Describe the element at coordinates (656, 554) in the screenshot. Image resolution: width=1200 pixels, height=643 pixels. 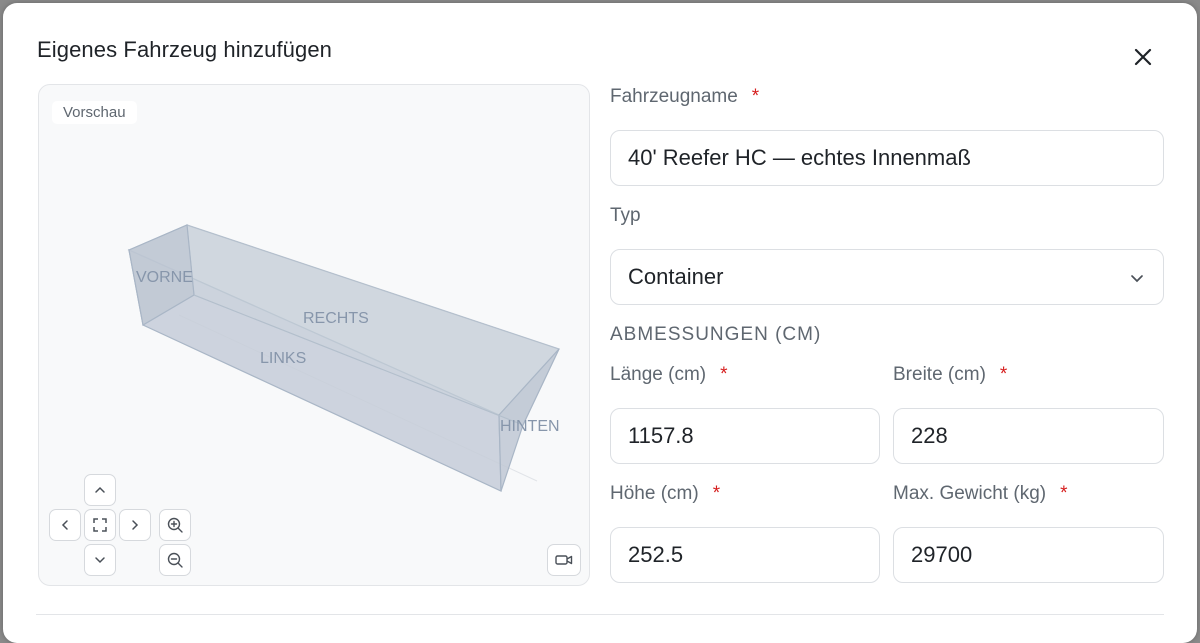
I see `height-value: 252.5` at that location.